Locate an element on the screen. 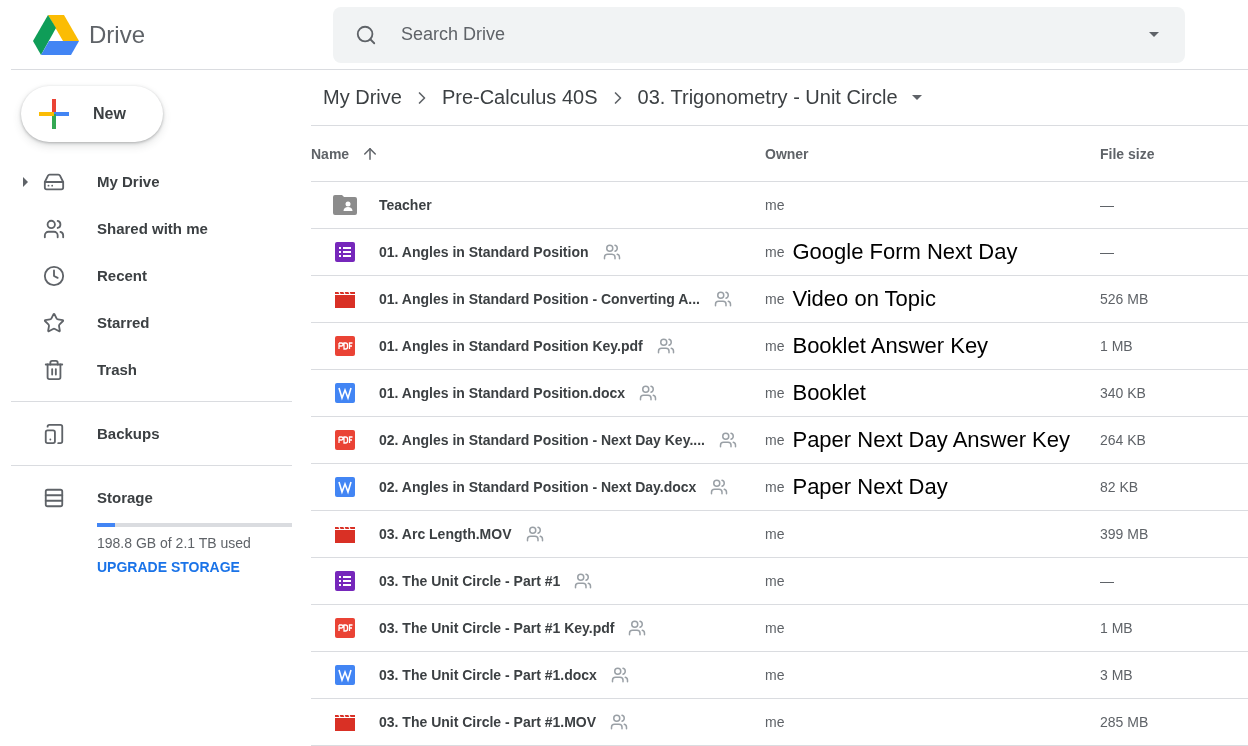 The height and width of the screenshot is (746, 1248). sidebar-item: Shared with me is located at coordinates (151, 228).